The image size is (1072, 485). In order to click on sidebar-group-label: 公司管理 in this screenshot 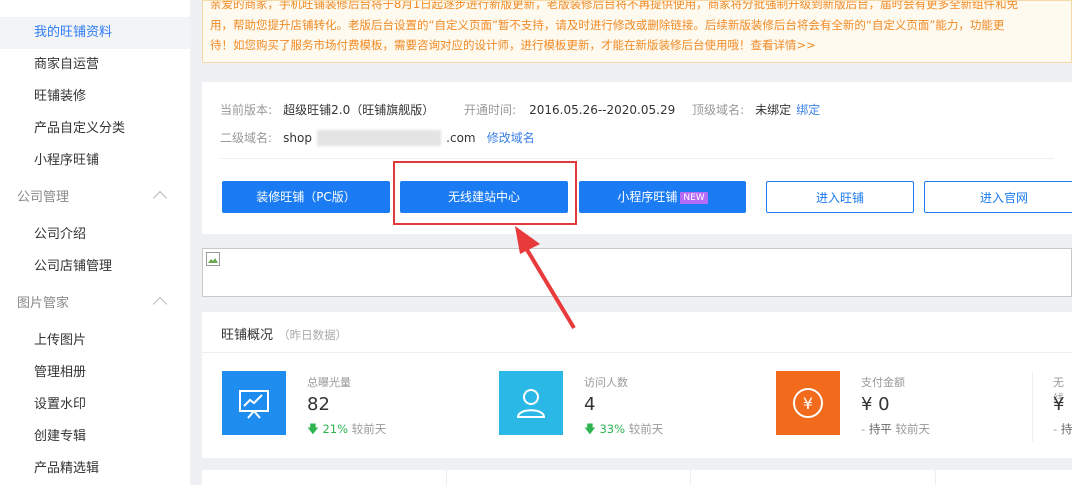, I will do `click(43, 197)`.